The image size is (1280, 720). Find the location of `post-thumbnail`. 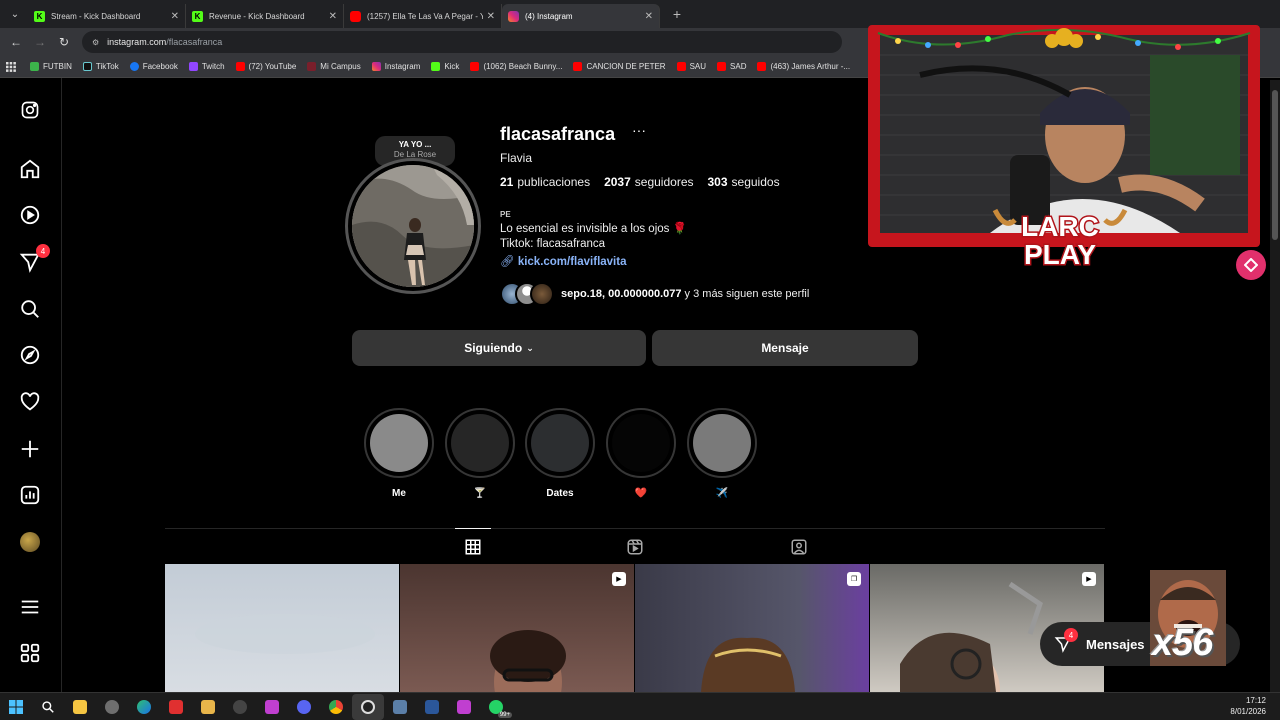

post-thumbnail is located at coordinates (282, 628).